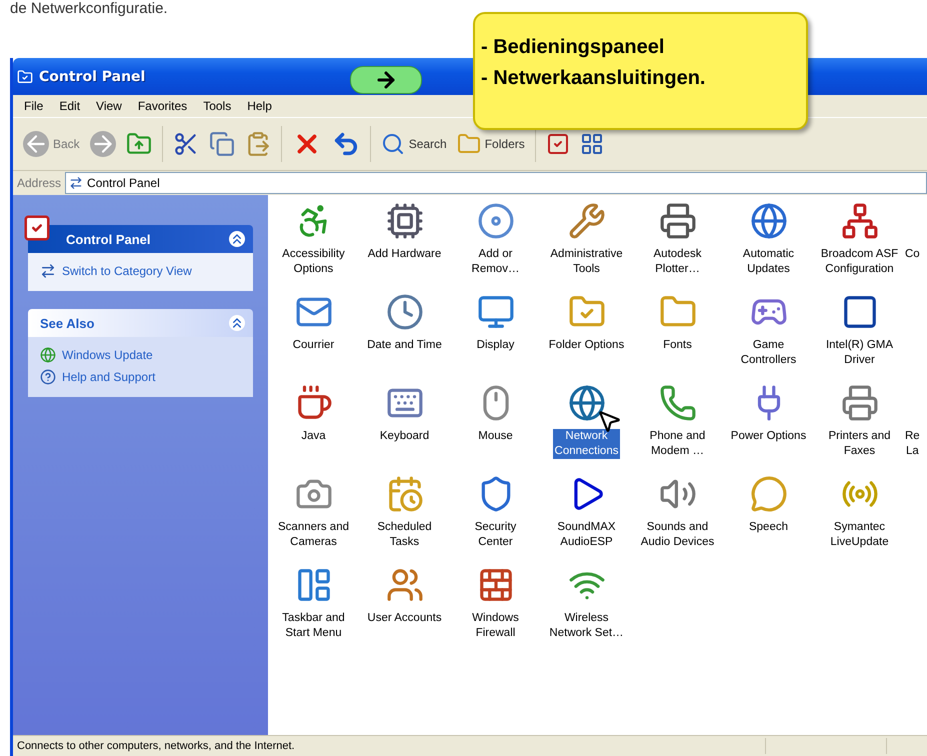 The image size is (927, 756). What do you see at coordinates (768, 436) in the screenshot?
I see `item-label: Power Options` at bounding box center [768, 436].